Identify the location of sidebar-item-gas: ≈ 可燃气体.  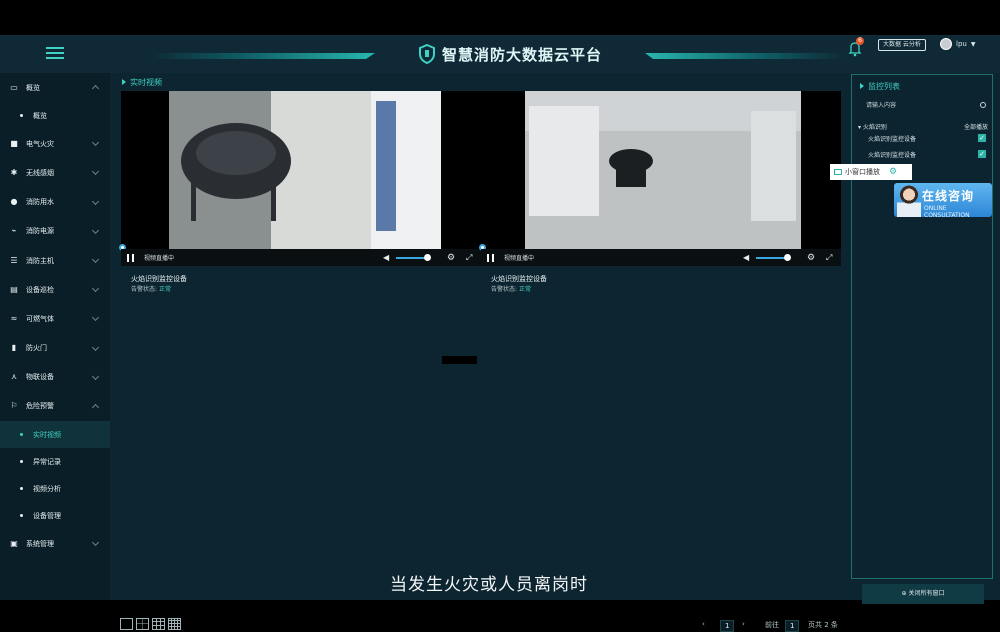
(55, 318).